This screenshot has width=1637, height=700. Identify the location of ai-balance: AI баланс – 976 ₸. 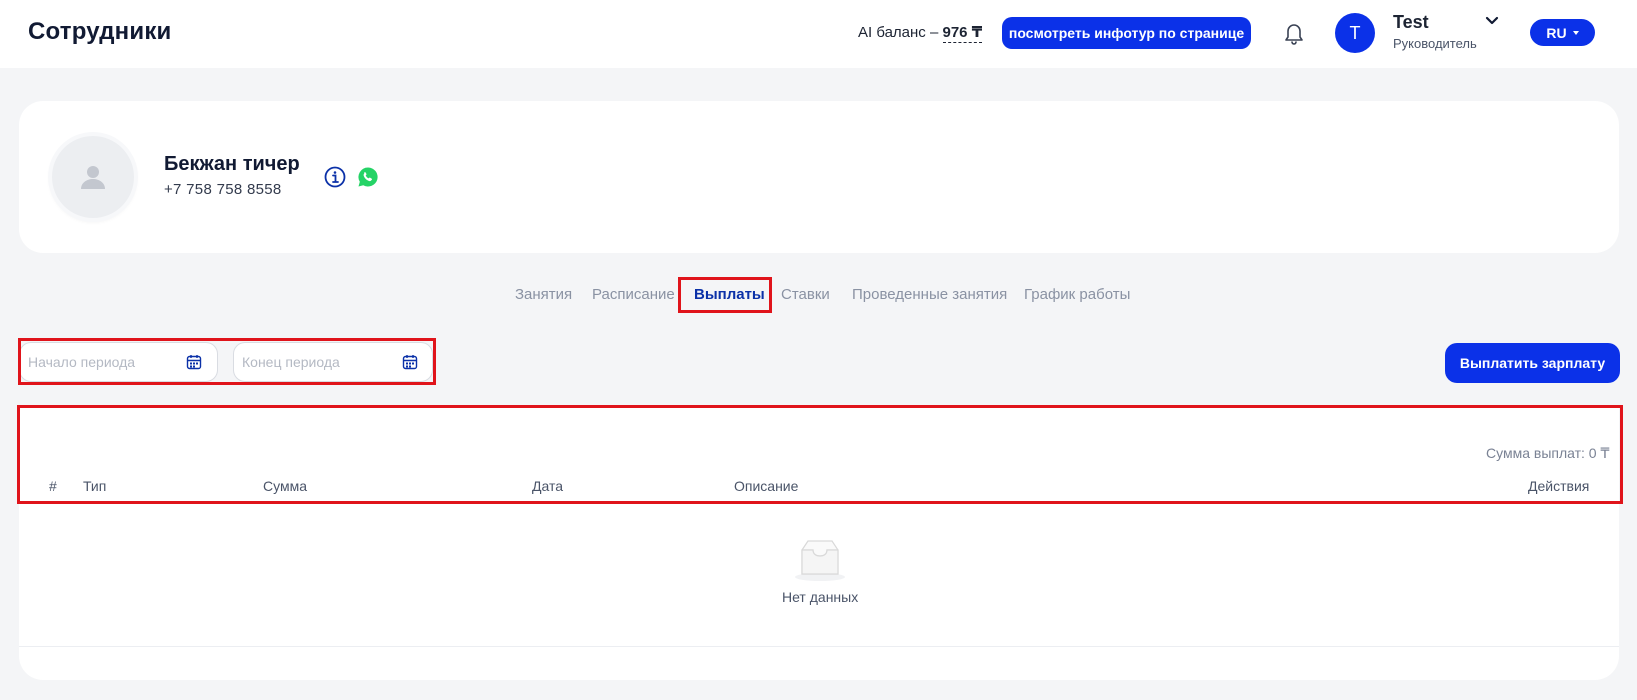
(920, 33).